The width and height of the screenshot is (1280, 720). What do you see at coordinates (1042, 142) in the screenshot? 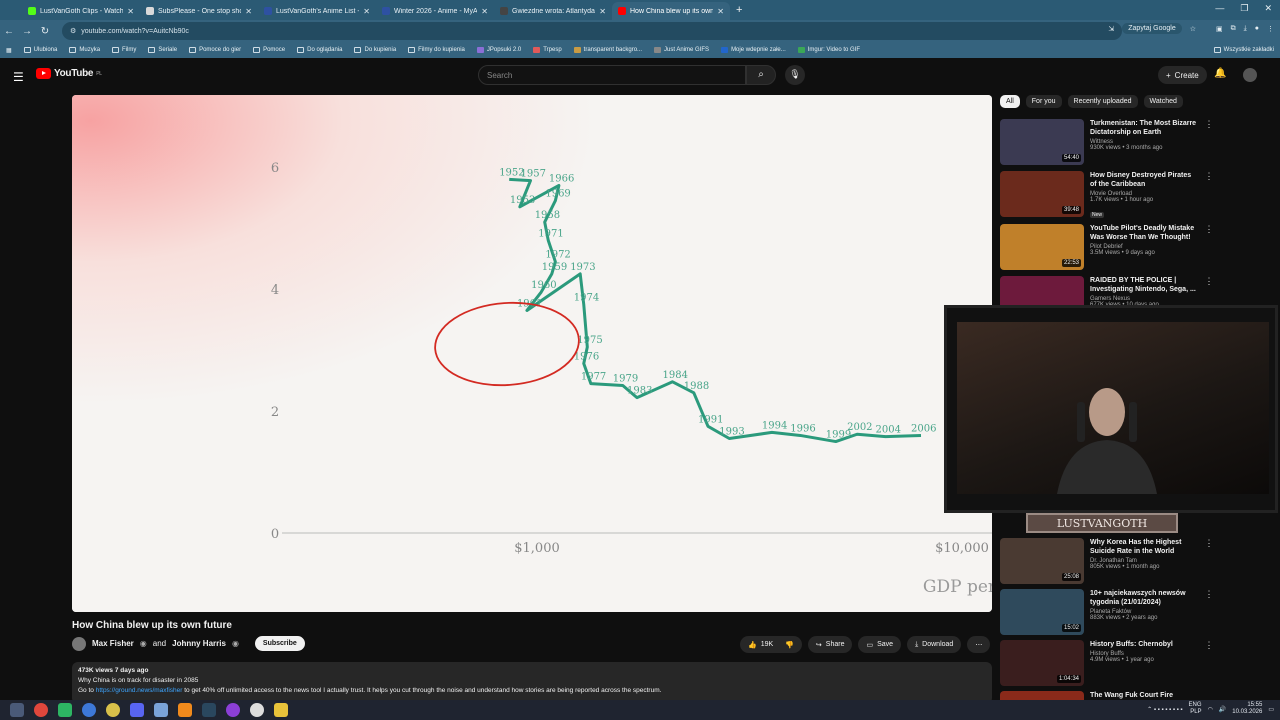
I see `video-thumbnail: 54:40` at bounding box center [1042, 142].